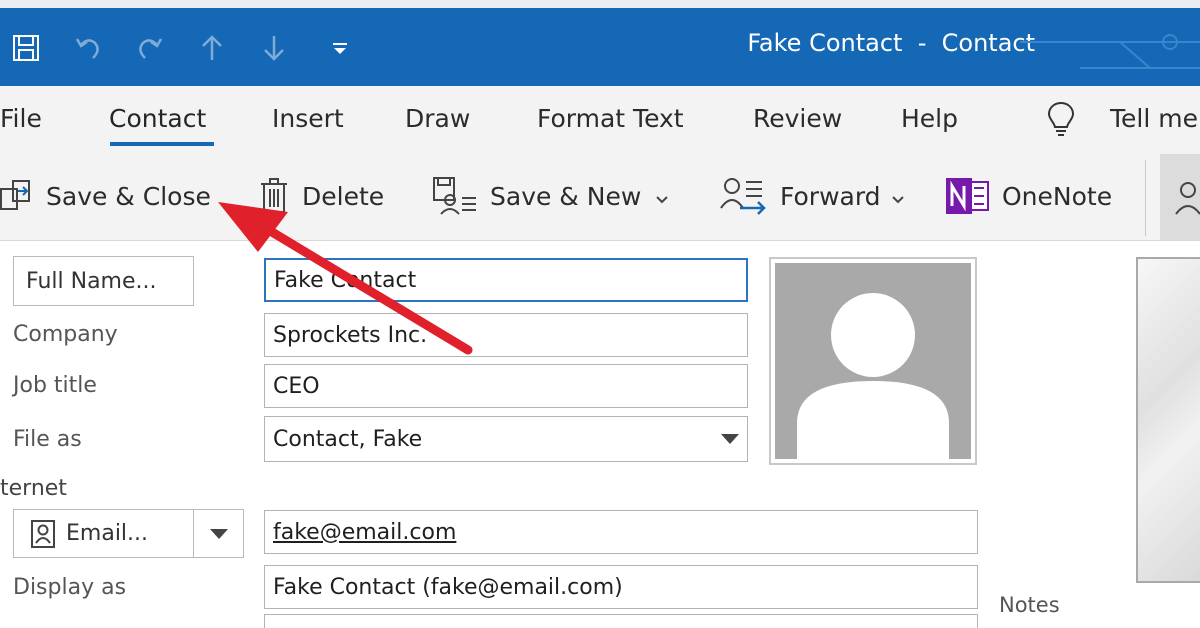 The width and height of the screenshot is (1200, 628). What do you see at coordinates (348, 439) in the screenshot?
I see `file-as-value: Contact, Fake` at bounding box center [348, 439].